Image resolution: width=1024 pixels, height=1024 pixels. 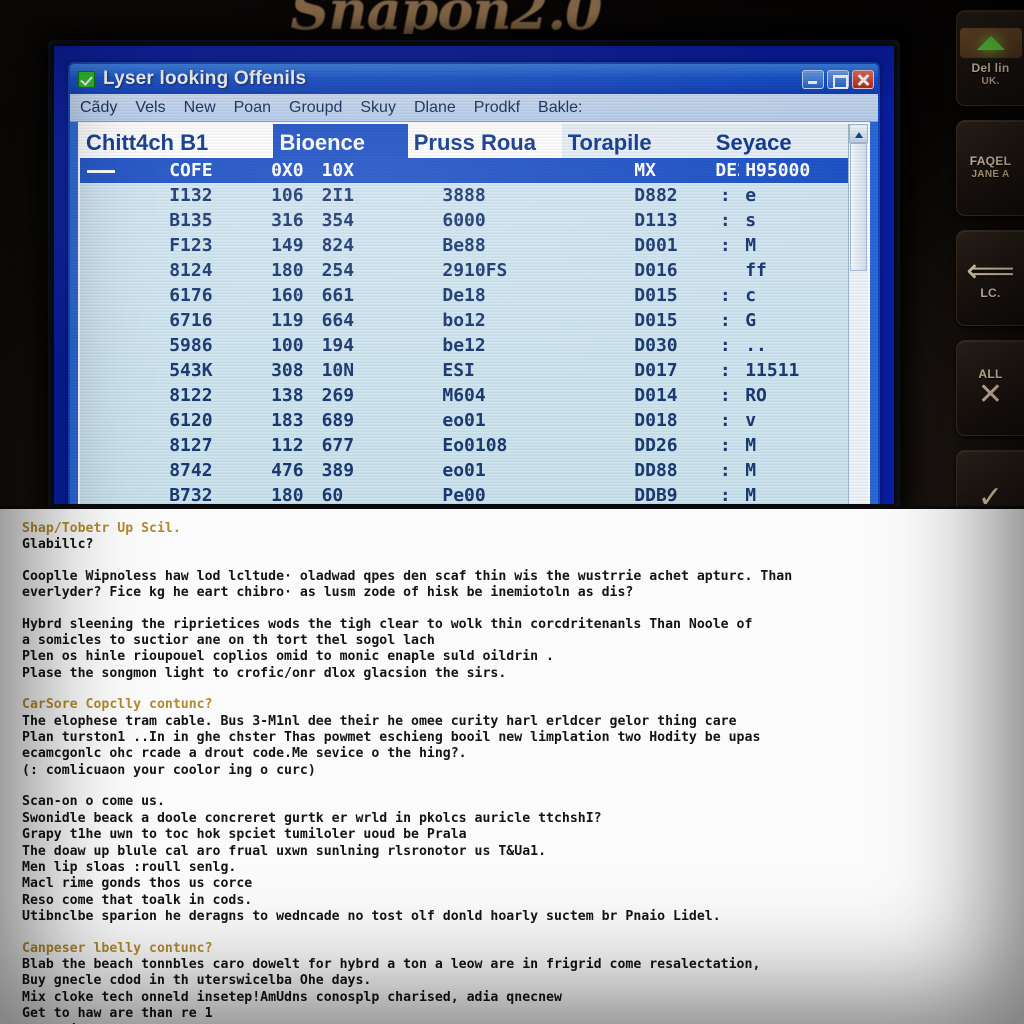 What do you see at coordinates (858, 207) in the screenshot?
I see `scrollbar-thumb` at bounding box center [858, 207].